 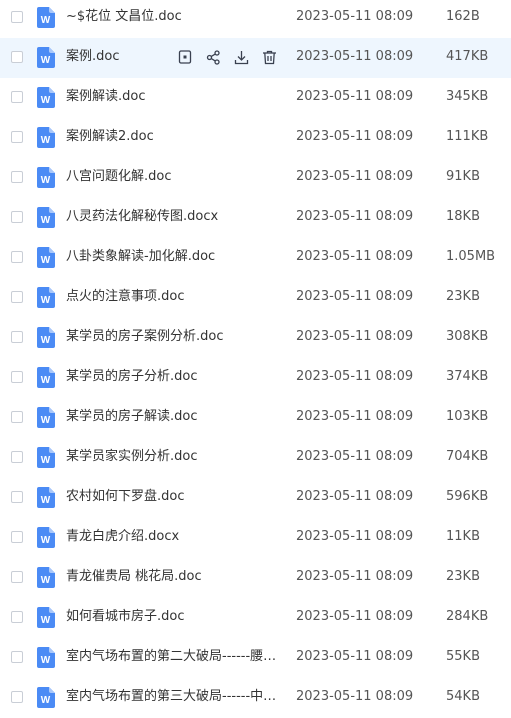 What do you see at coordinates (241, 57) in the screenshot?
I see `download-icon` at bounding box center [241, 57].